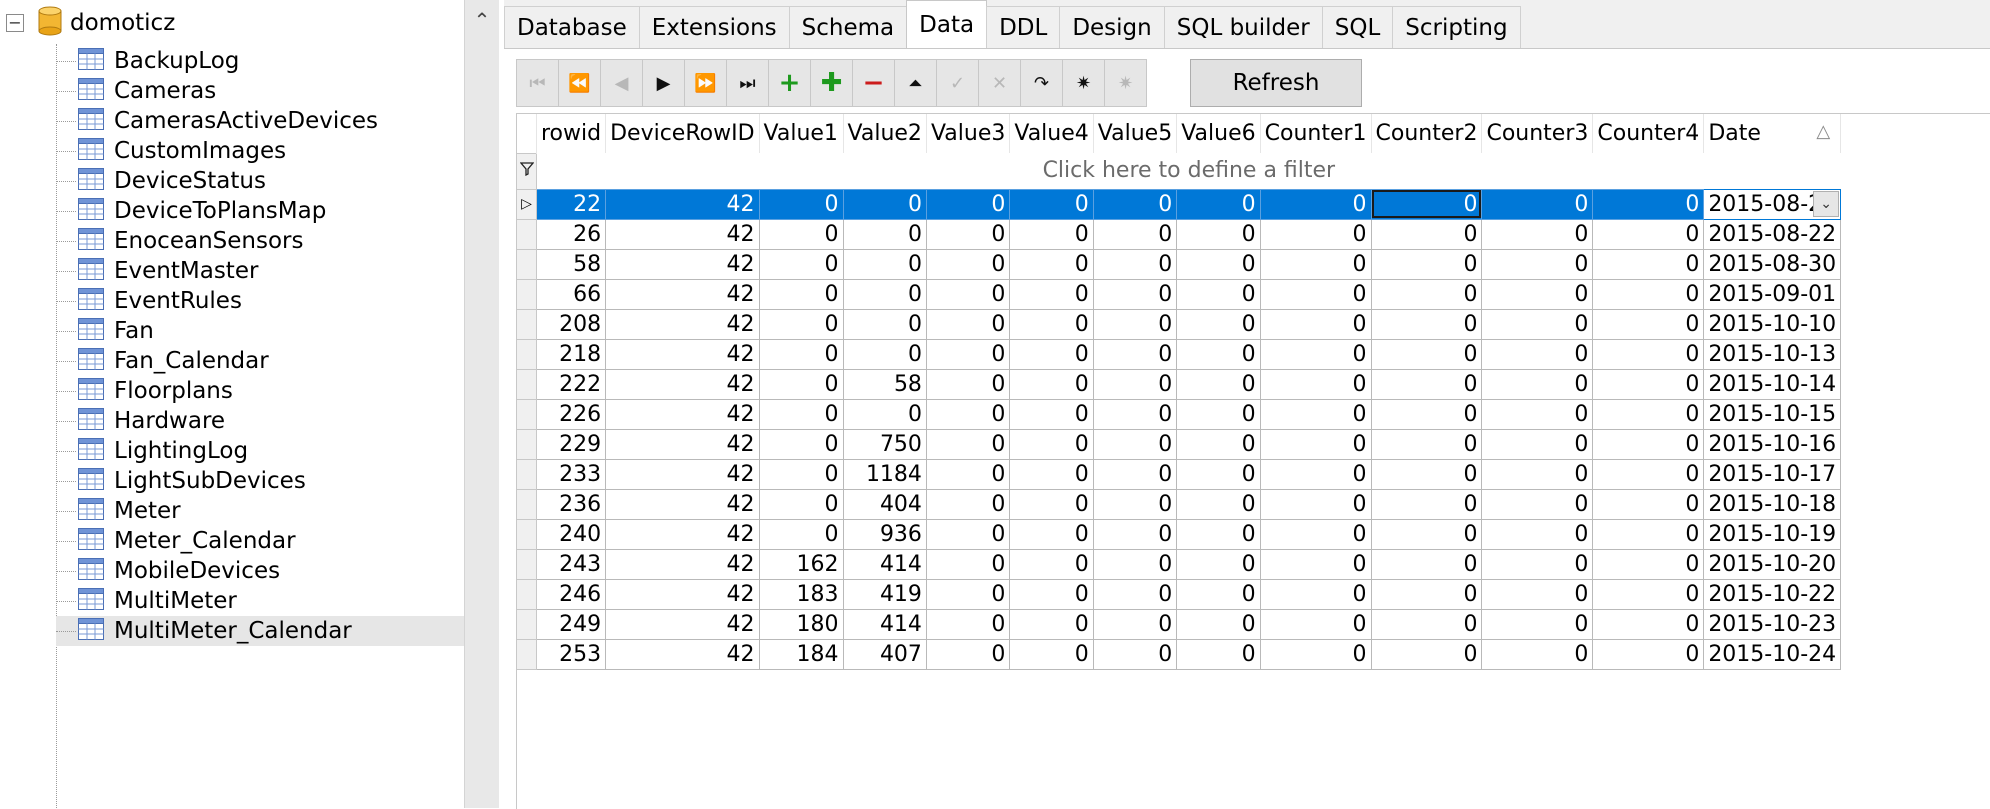 Image resolution: width=1990 pixels, height=809 pixels. What do you see at coordinates (1772, 294) in the screenshot?
I see `table-cell: 2015-09-01` at bounding box center [1772, 294].